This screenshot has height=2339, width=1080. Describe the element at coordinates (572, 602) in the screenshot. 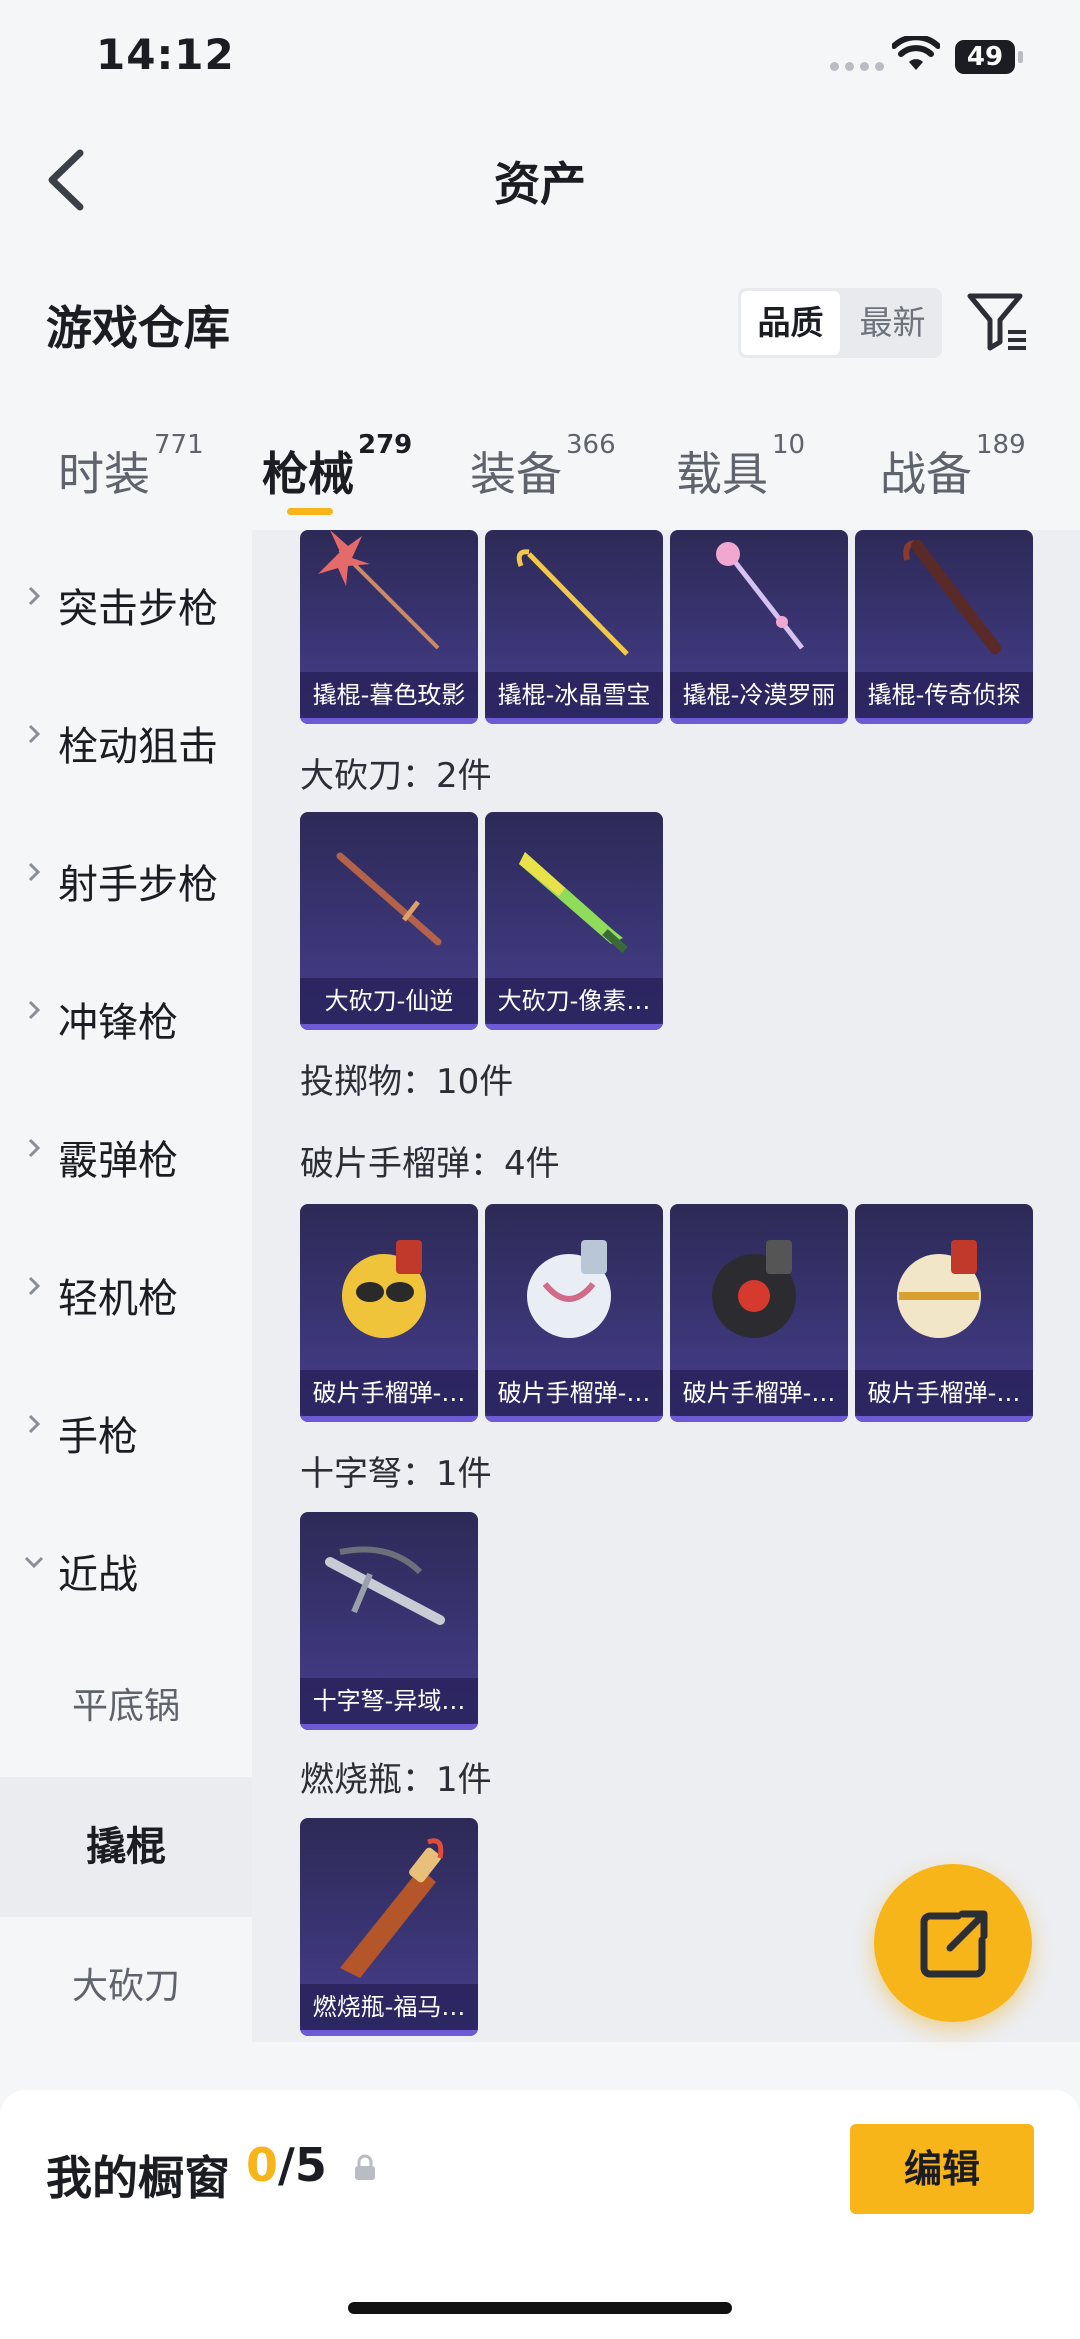

I see `ice-crowbar-icon` at that location.